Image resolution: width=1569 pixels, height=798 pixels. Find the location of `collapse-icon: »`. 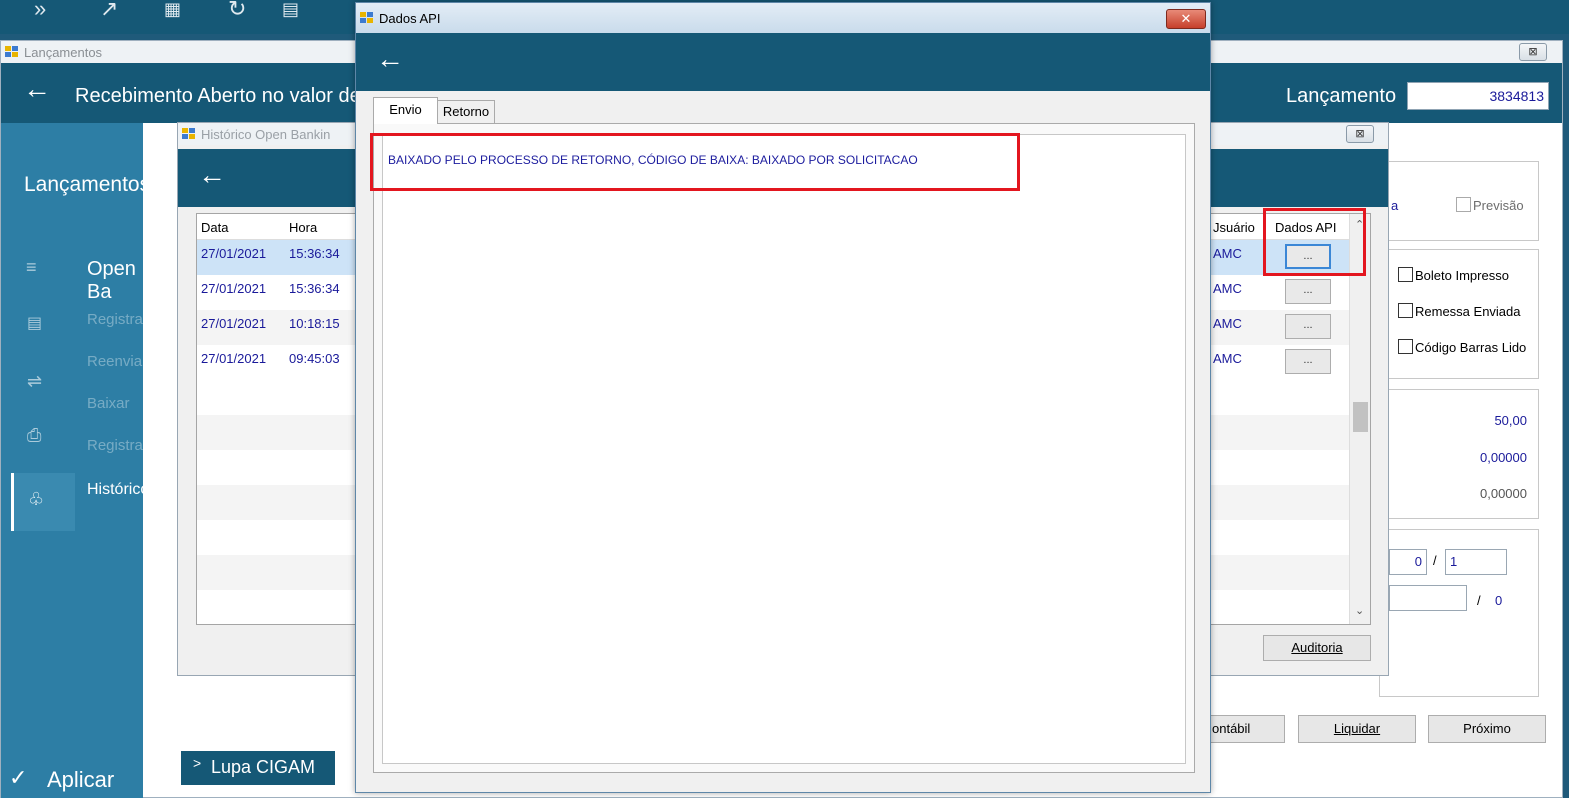

collapse-icon: » is located at coordinates (40, 10).